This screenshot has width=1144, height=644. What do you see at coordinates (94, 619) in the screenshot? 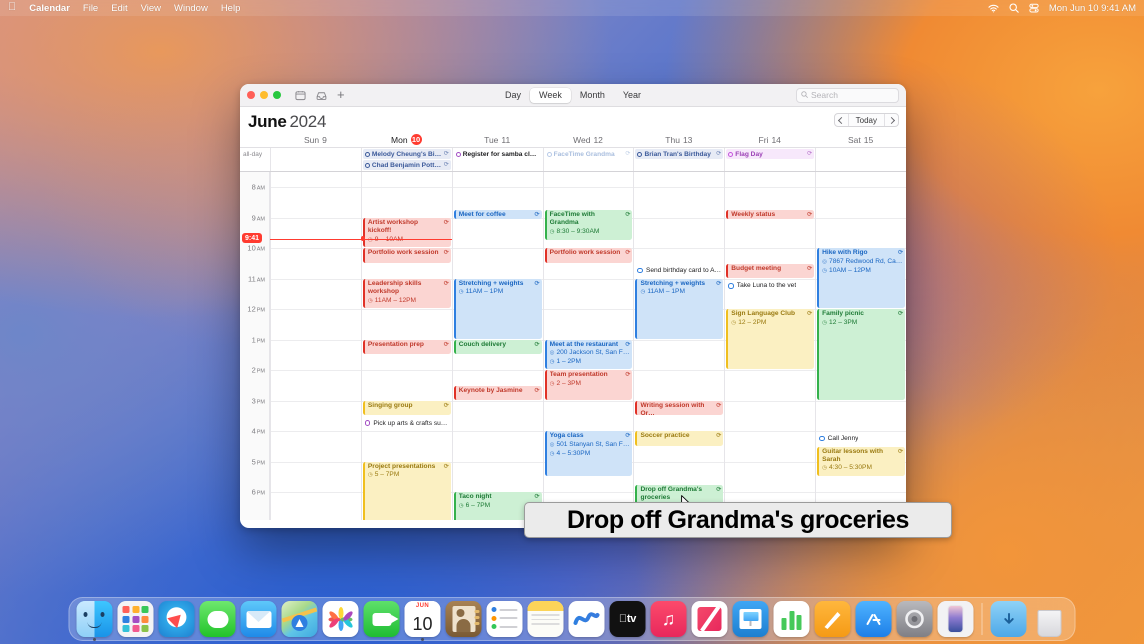
I see `finder-icon` at bounding box center [94, 619].